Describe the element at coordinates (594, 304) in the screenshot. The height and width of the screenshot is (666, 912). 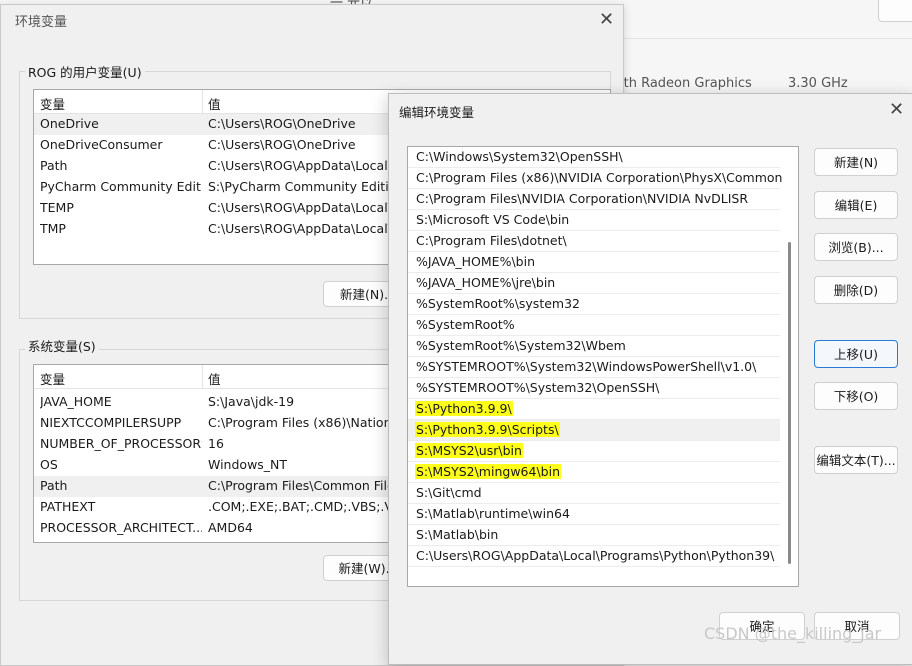
I see `path-entry: %SystemRoot%\system32` at that location.